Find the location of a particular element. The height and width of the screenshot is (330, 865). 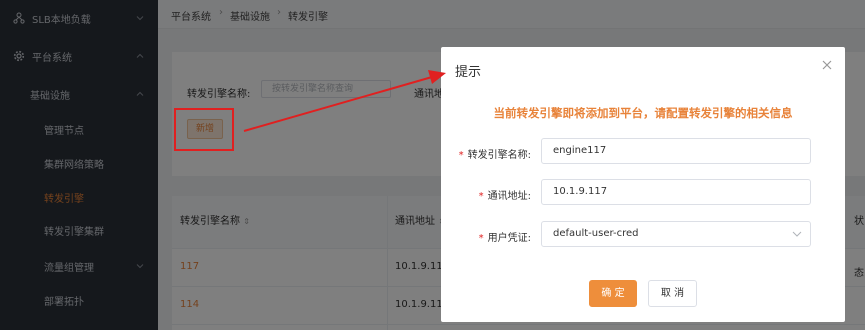

engine-name-input: engine117 is located at coordinates (676, 151).